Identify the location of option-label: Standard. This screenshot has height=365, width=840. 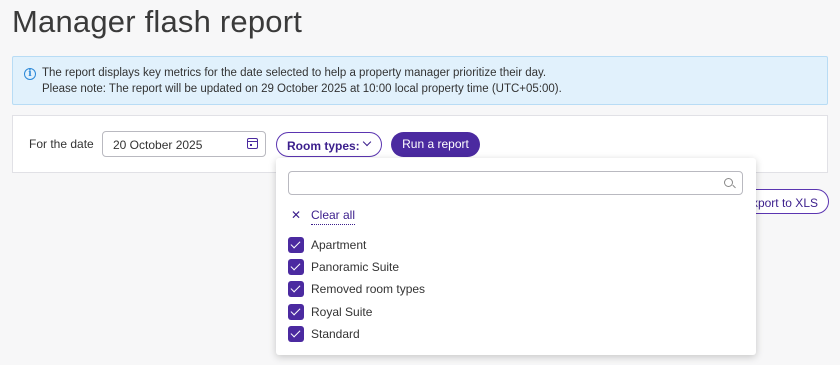
(335, 334).